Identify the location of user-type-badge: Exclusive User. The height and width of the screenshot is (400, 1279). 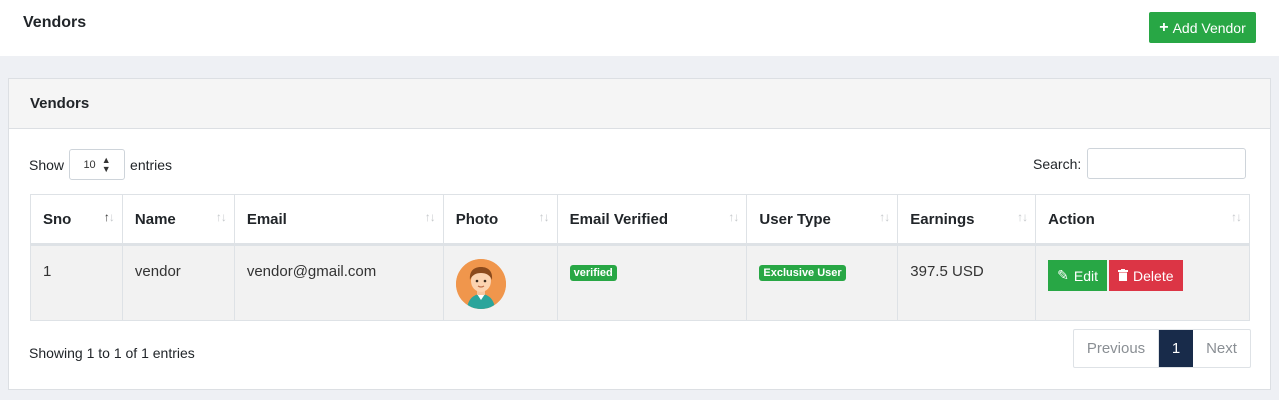
(802, 273).